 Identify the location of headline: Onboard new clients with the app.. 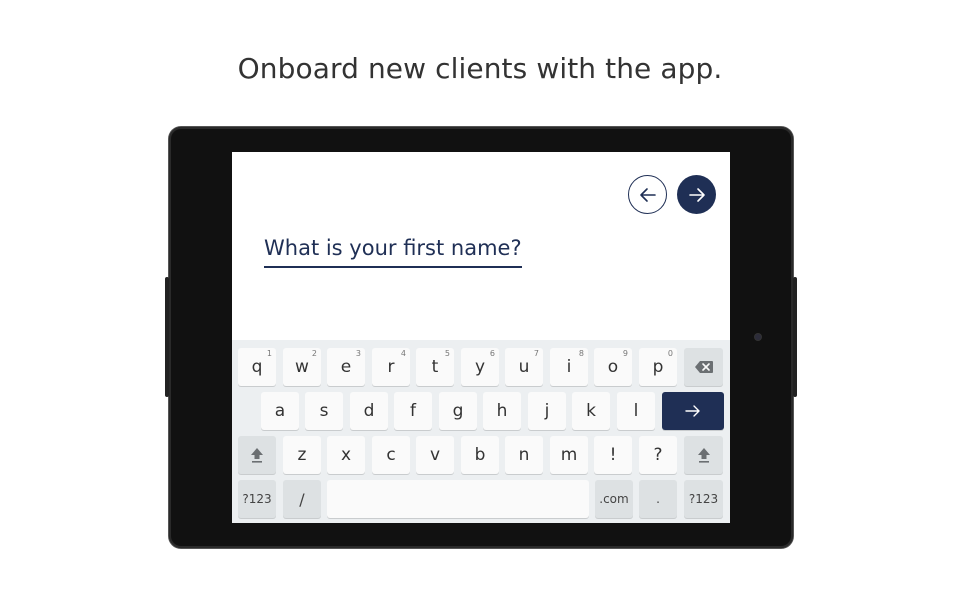
(480, 68).